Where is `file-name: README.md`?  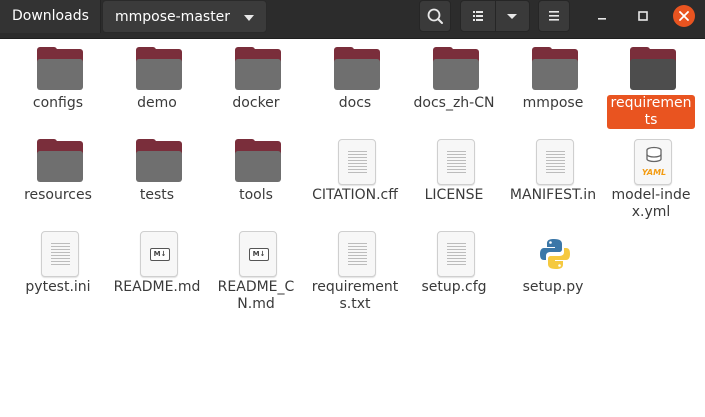
file-name: README.md is located at coordinates (157, 287).